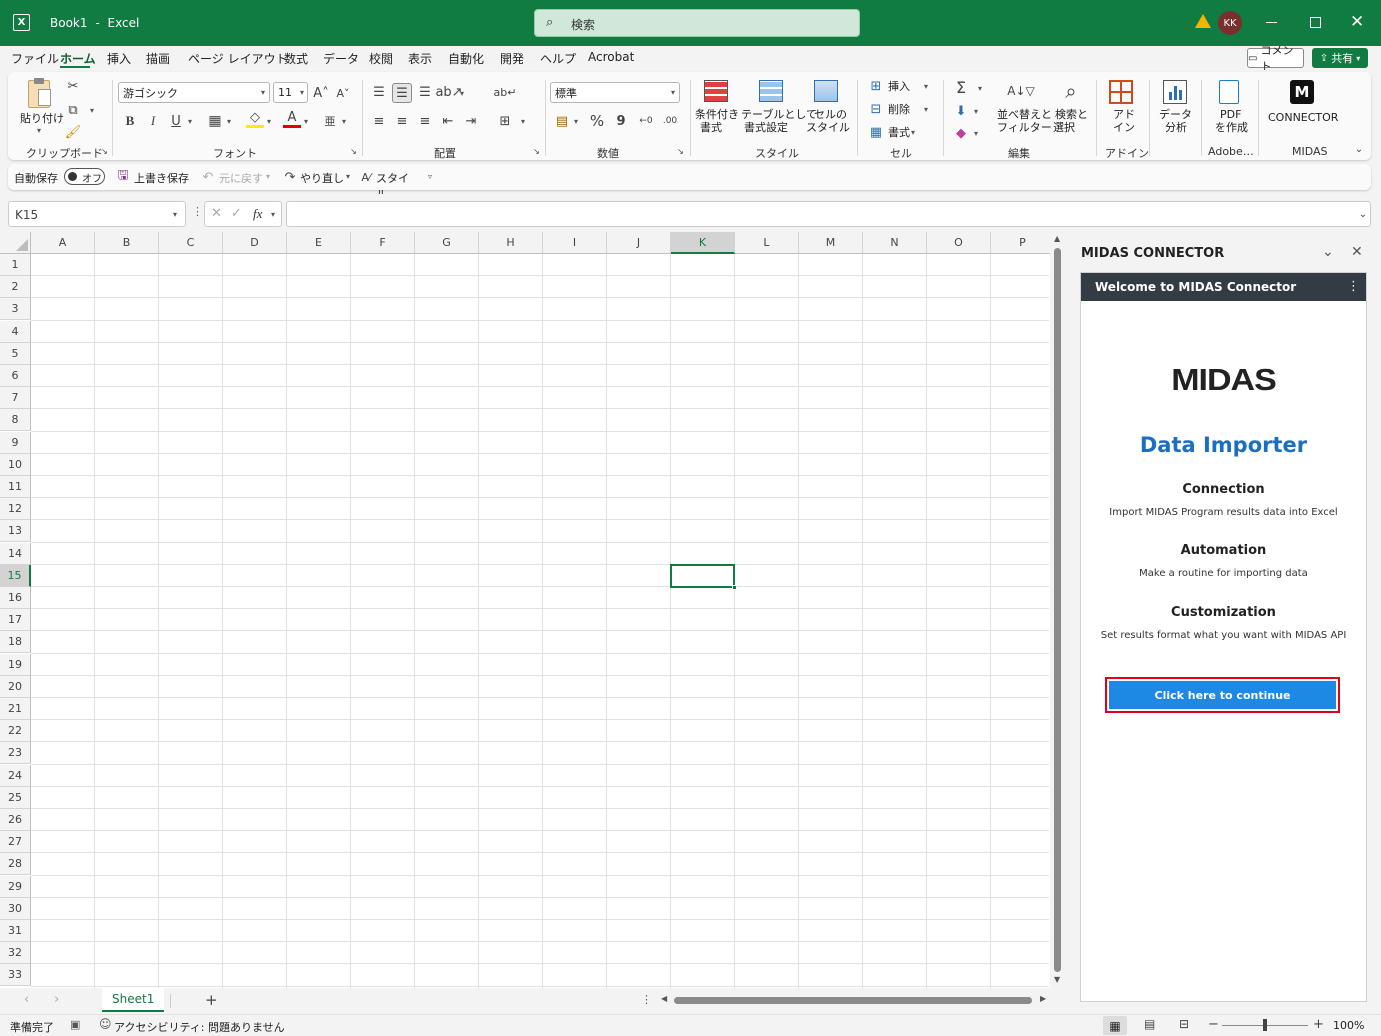  Describe the element at coordinates (15, 953) in the screenshot. I see `row-header: 32` at that location.